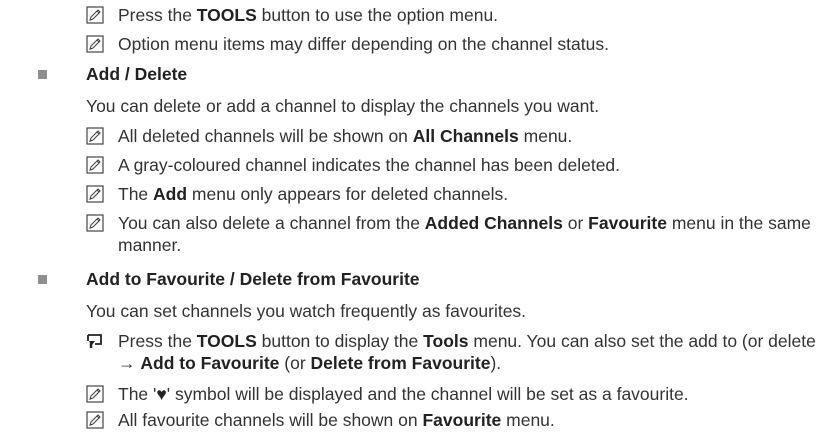 This screenshot has width=838, height=435. Describe the element at coordinates (161, 394) in the screenshot. I see `heart-icon: ♥` at that location.